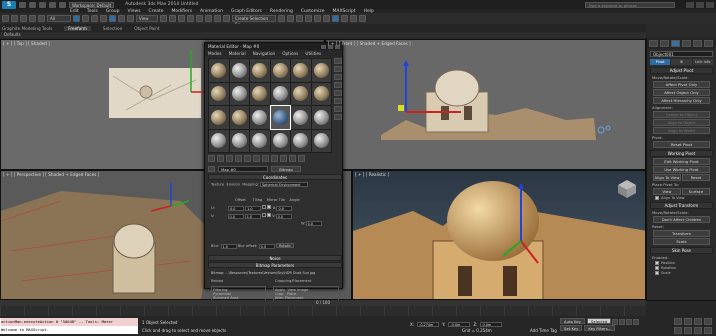  Describe the element at coordinates (211, 158) in the screenshot. I see `get-material-icon` at that location.